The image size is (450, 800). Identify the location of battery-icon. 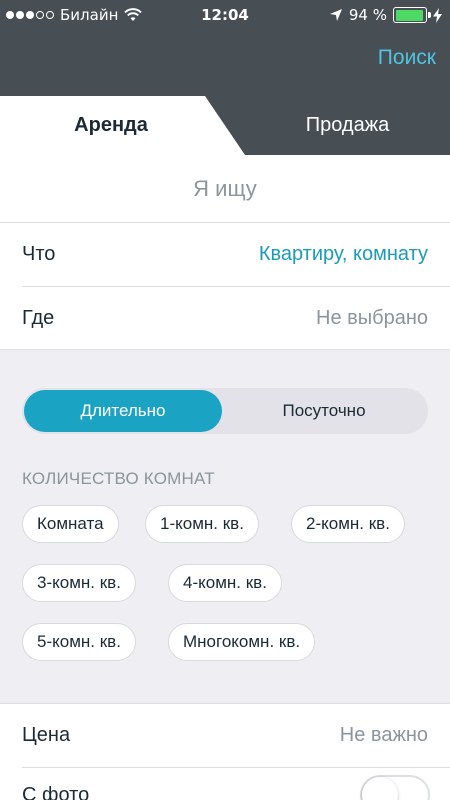
(412, 15).